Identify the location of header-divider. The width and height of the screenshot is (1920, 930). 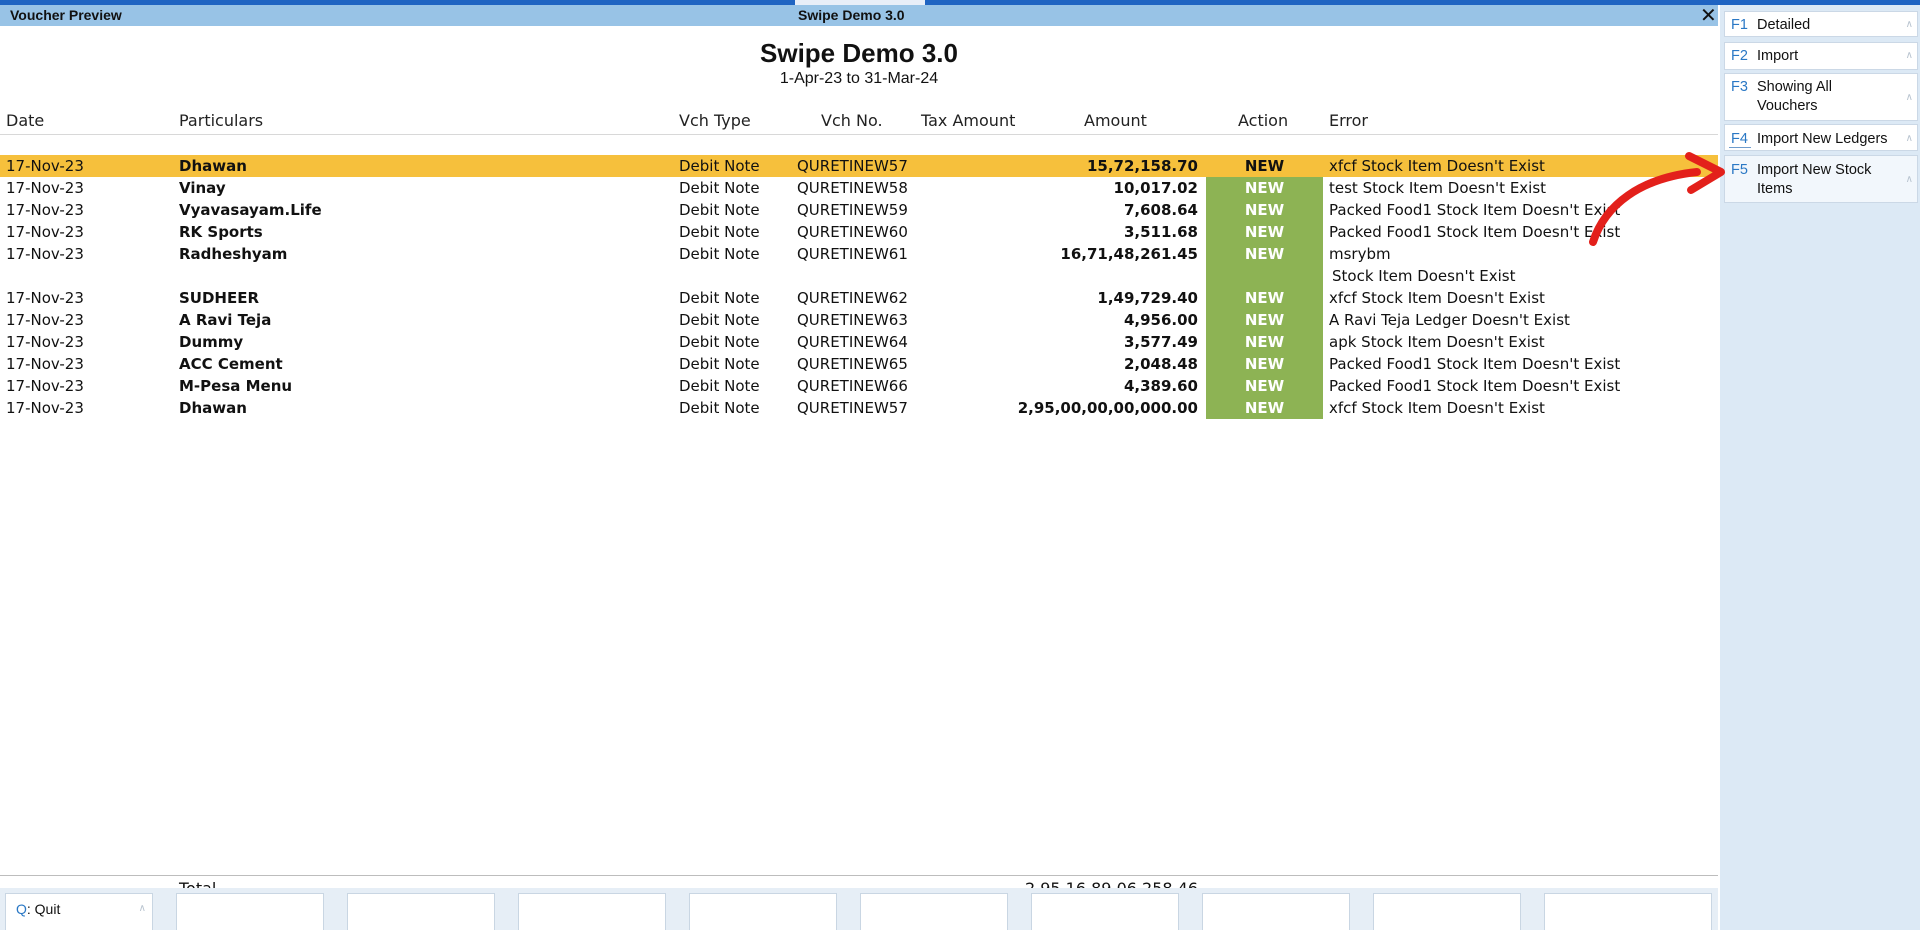
(859, 134).